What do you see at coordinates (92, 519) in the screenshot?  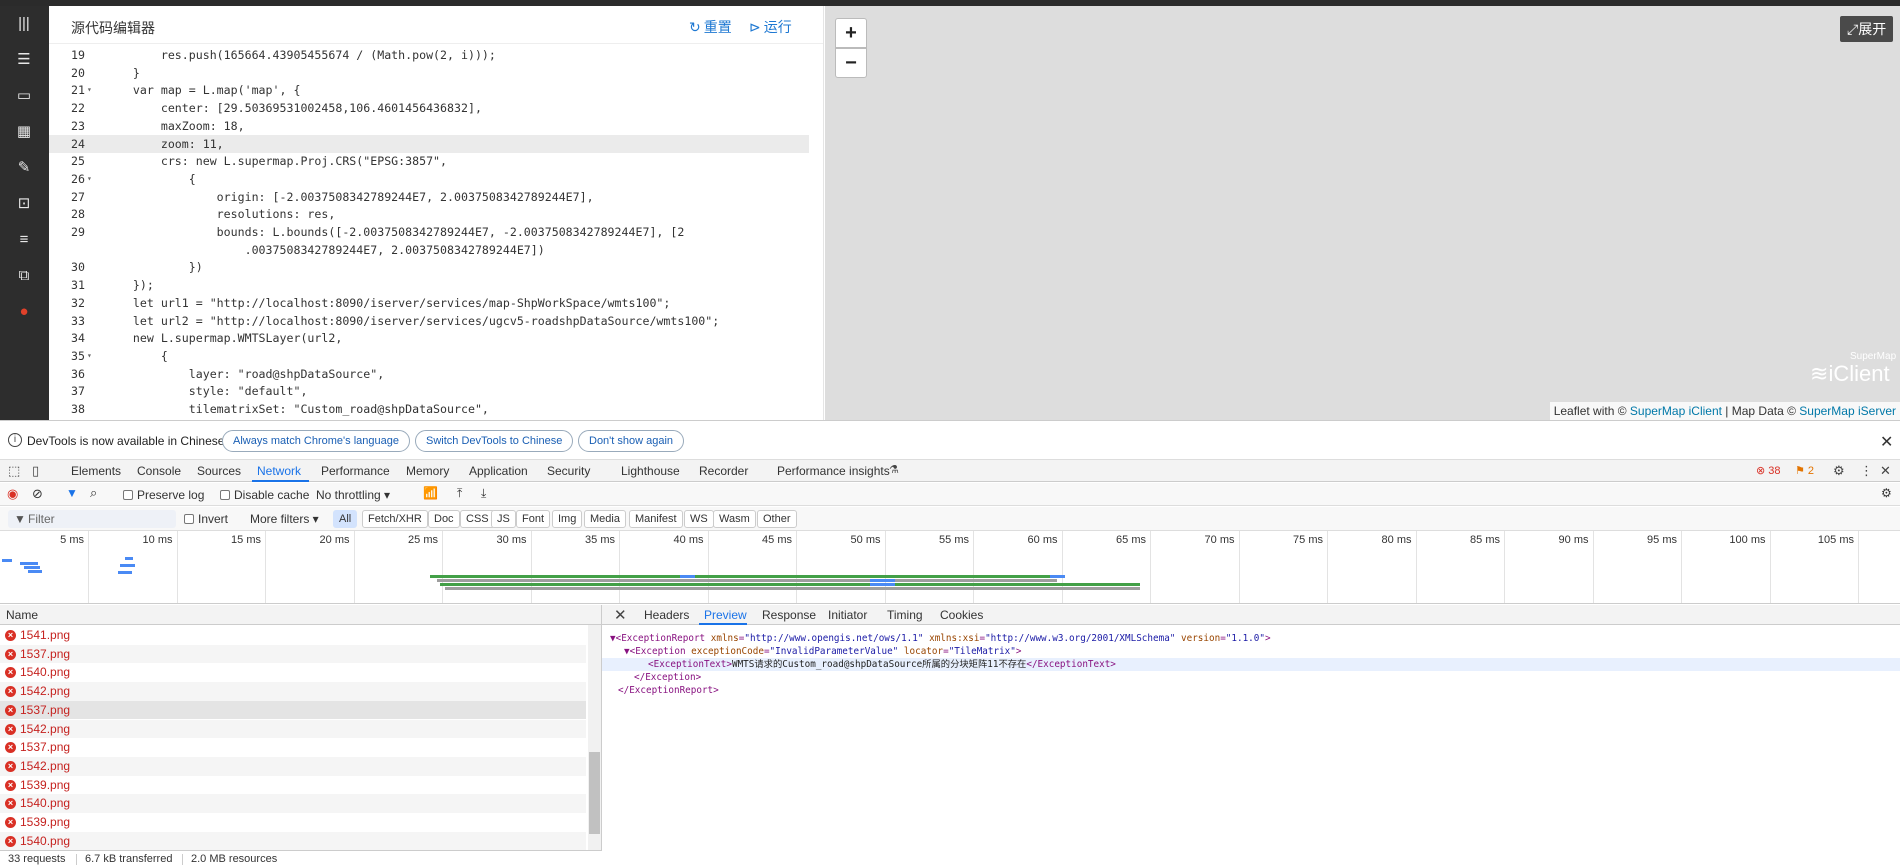 I see `filter-input: ▼ Filter` at bounding box center [92, 519].